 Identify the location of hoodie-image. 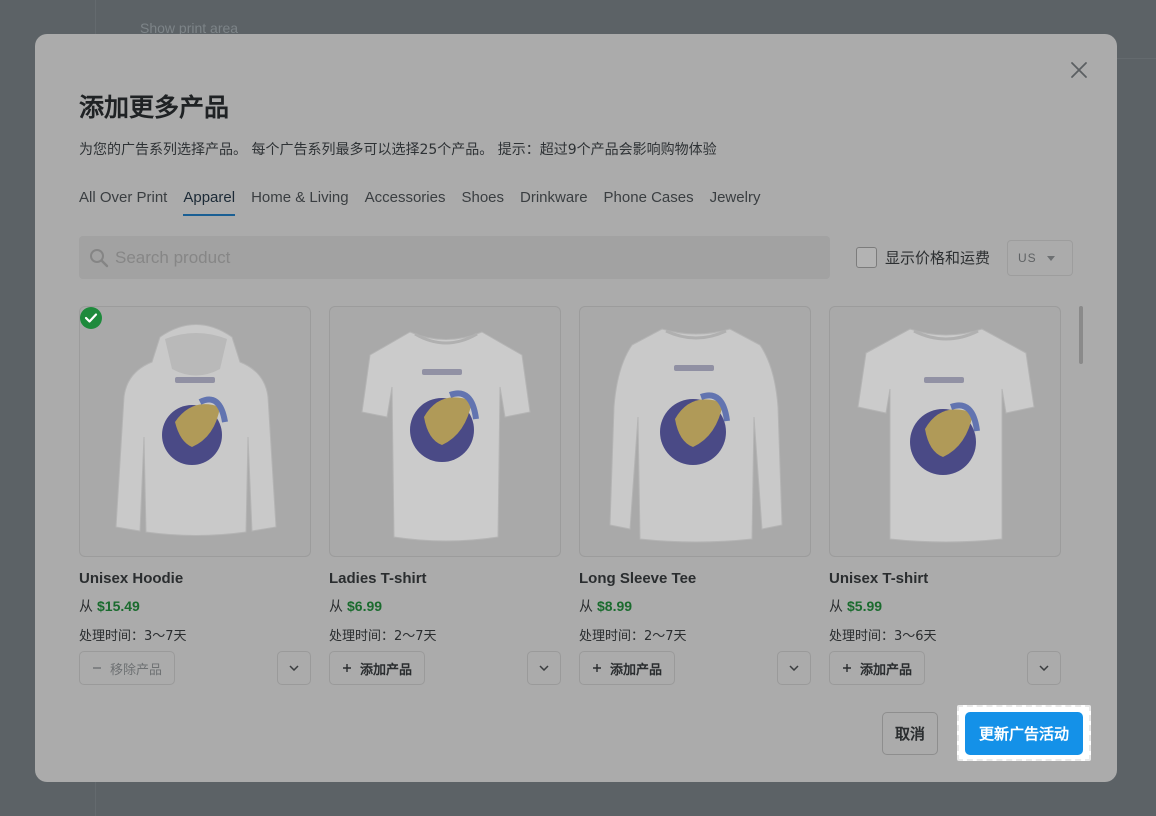
(196, 430).